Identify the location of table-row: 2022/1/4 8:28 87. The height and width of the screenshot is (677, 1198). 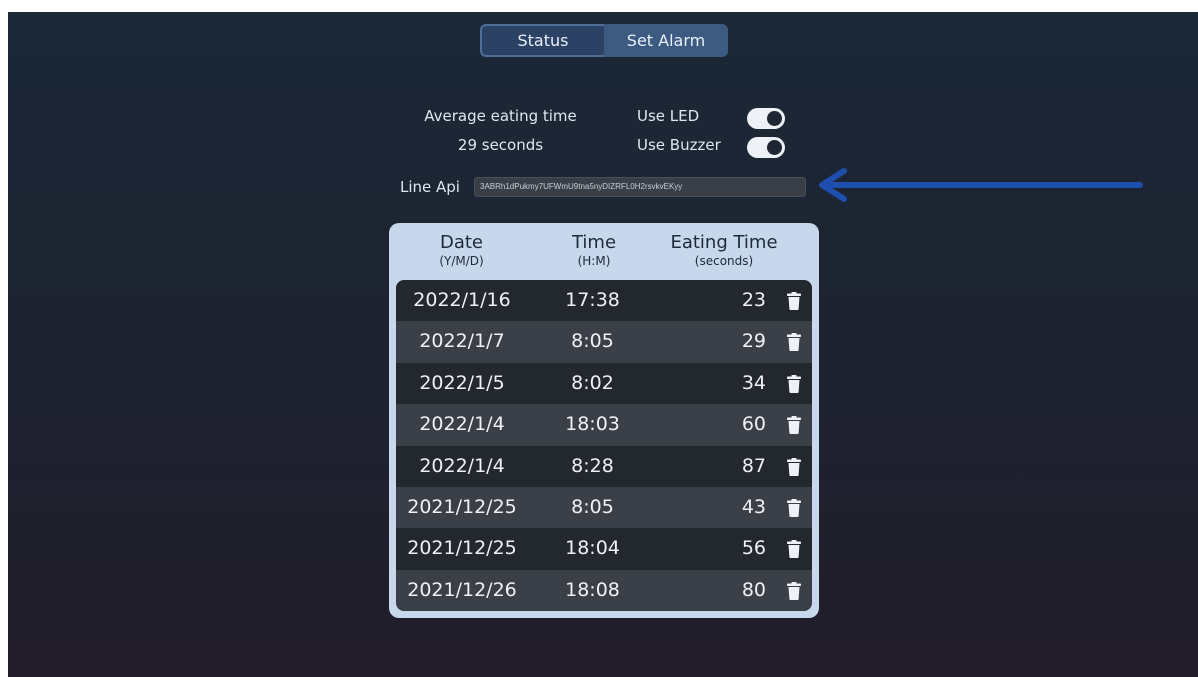
(604, 466).